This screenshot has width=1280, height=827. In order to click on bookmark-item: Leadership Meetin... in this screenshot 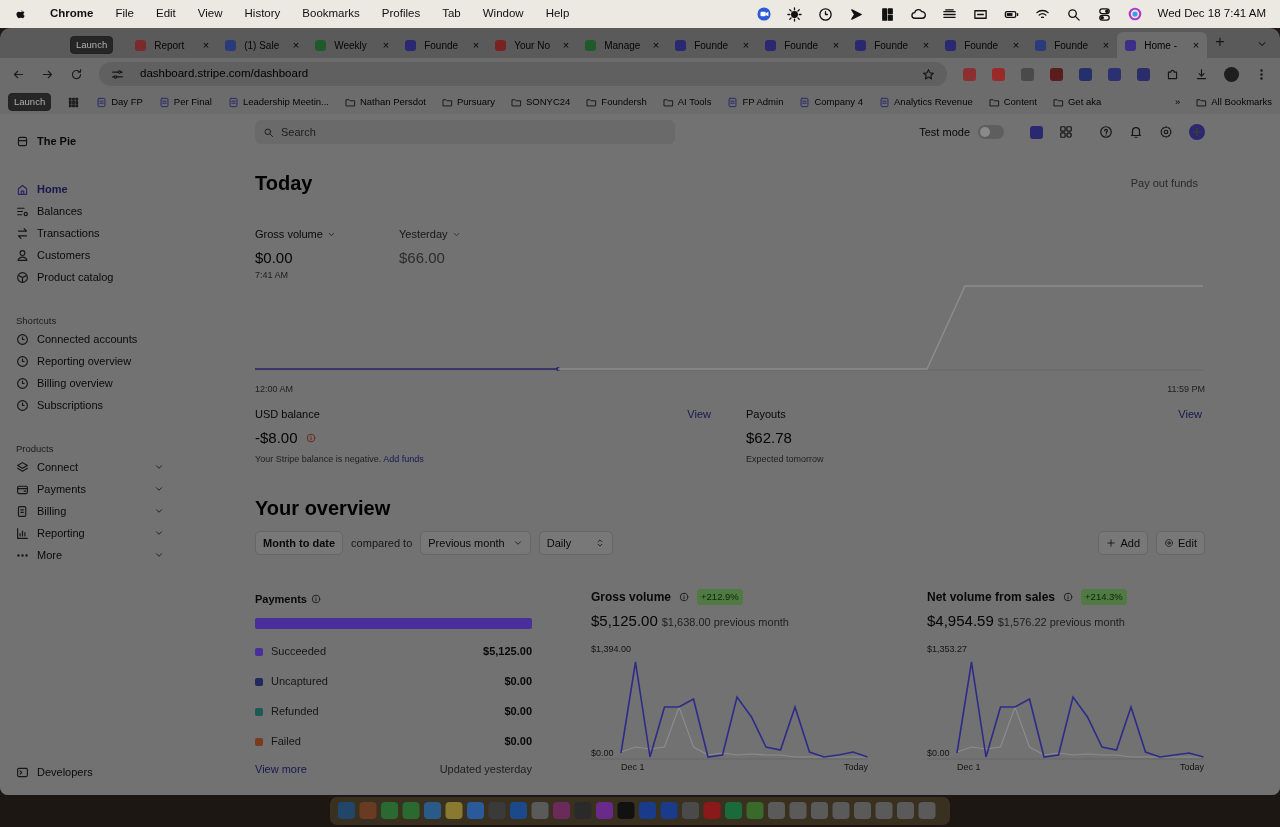, I will do `click(278, 102)`.